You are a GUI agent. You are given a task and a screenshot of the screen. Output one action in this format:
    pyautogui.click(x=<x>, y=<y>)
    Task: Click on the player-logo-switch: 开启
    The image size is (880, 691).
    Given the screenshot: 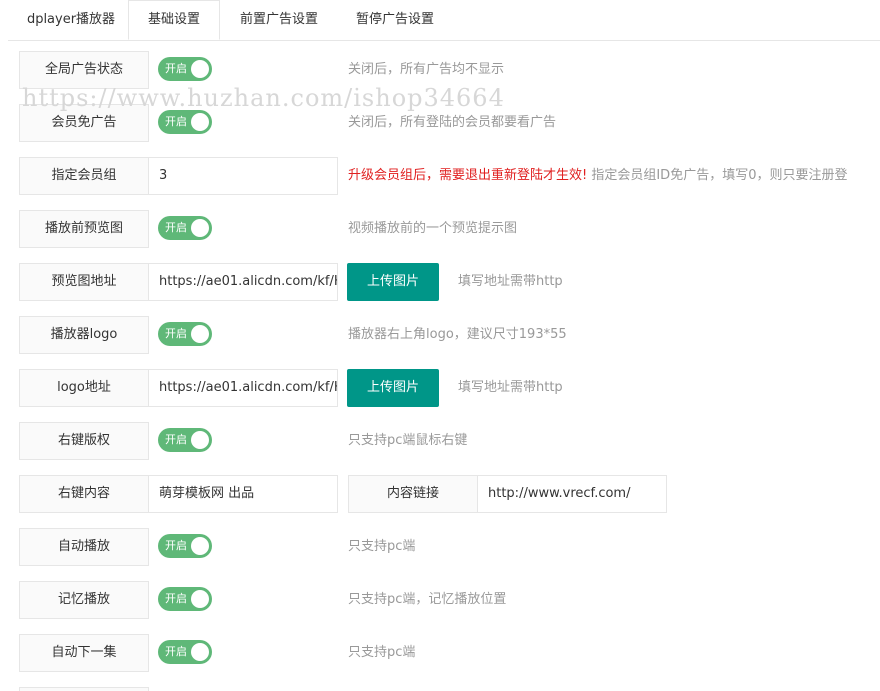 What is the action you would take?
    pyautogui.click(x=185, y=334)
    